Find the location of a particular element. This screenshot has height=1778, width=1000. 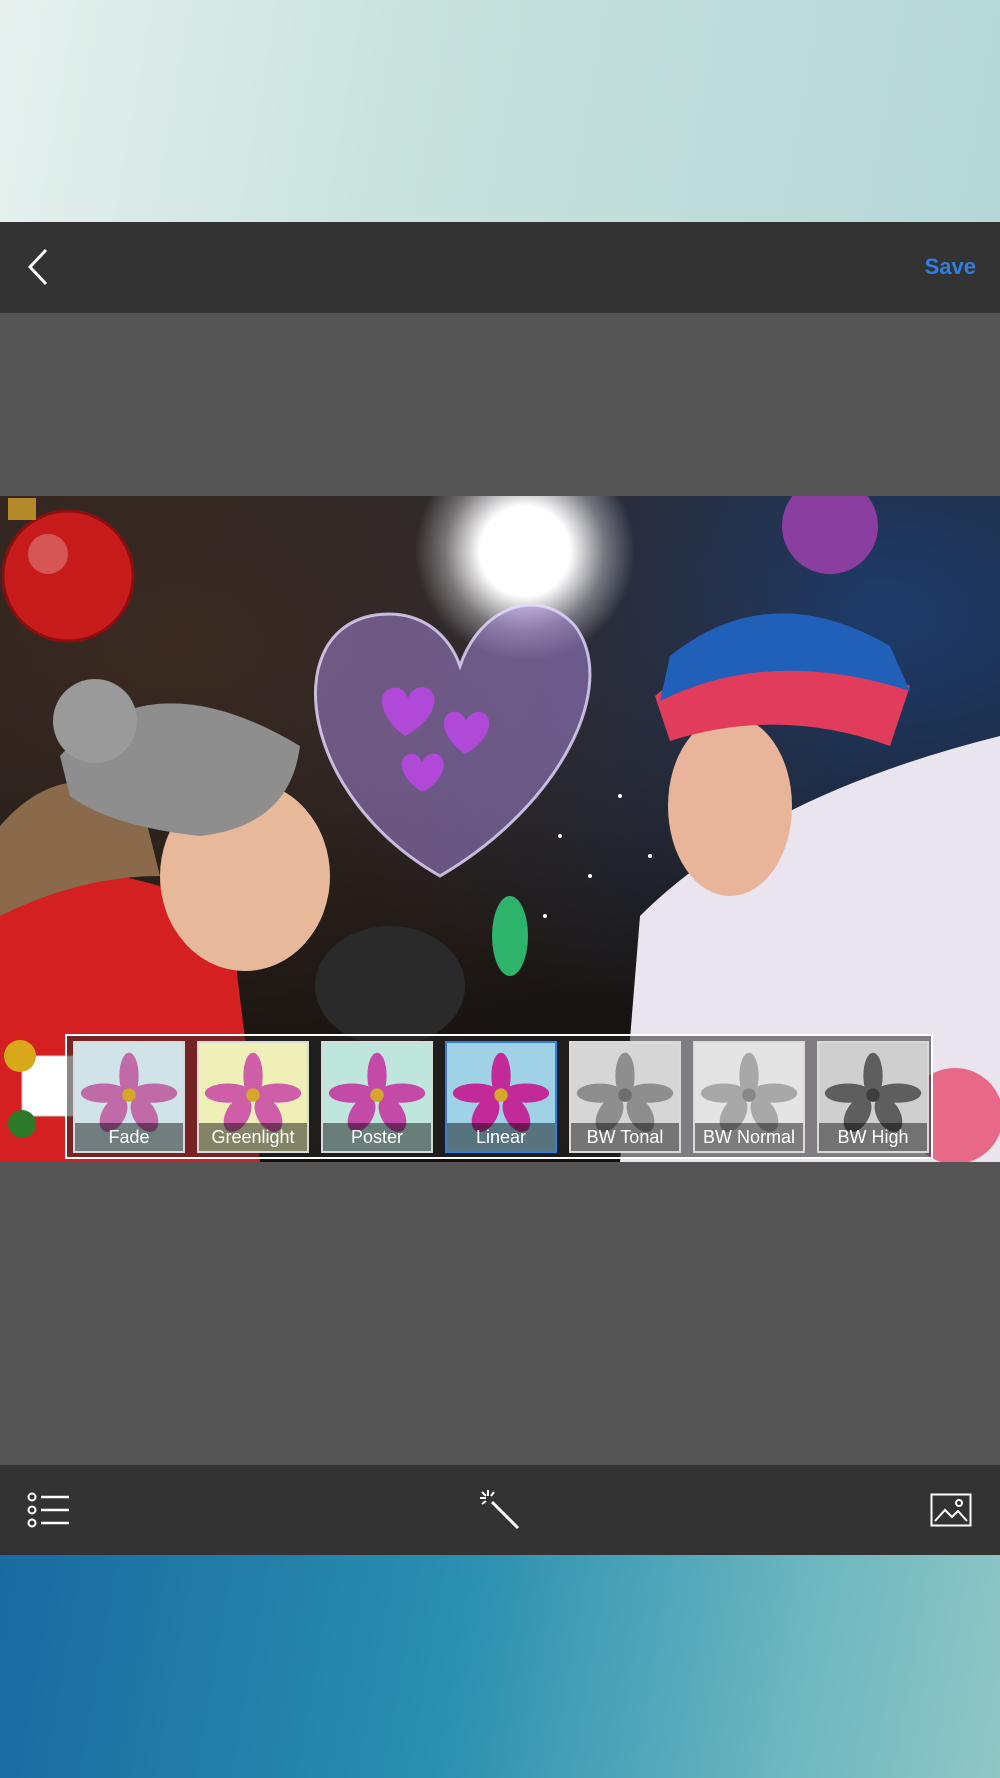

list-button is located at coordinates (49, 1510).